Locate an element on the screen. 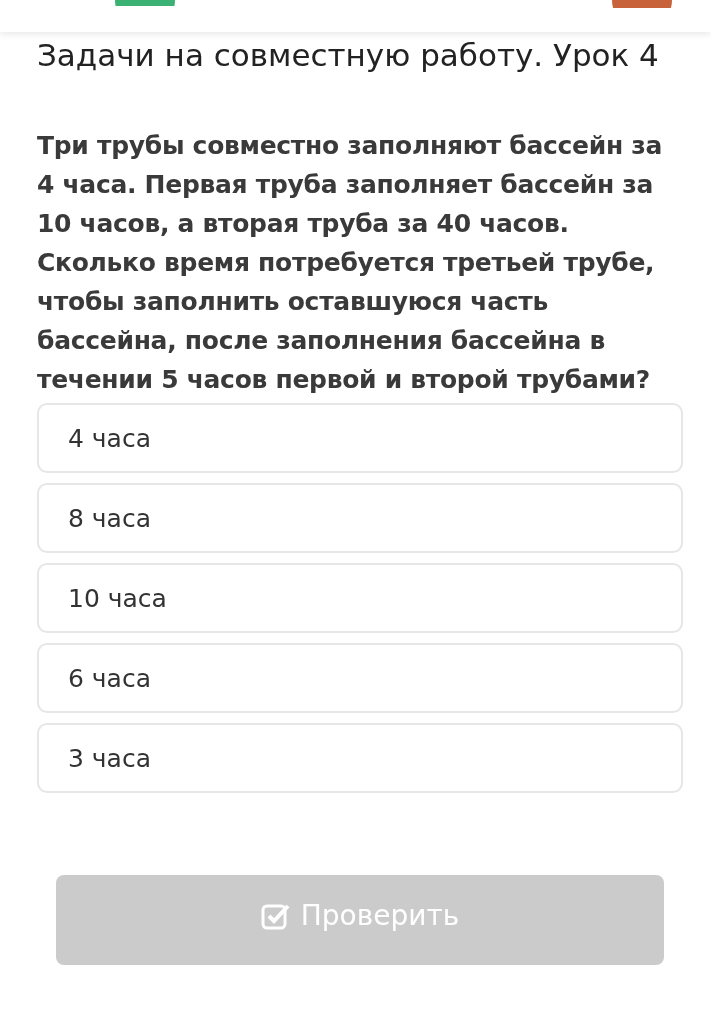 Image resolution: width=711 pixels, height=1020 pixels. lesson-title: Задачи на совместную работу. Урок 4 is located at coordinates (348, 55).